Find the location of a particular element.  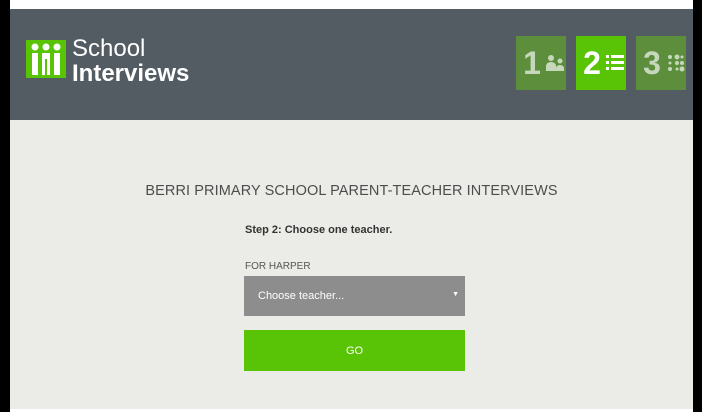

list-icon is located at coordinates (615, 62).